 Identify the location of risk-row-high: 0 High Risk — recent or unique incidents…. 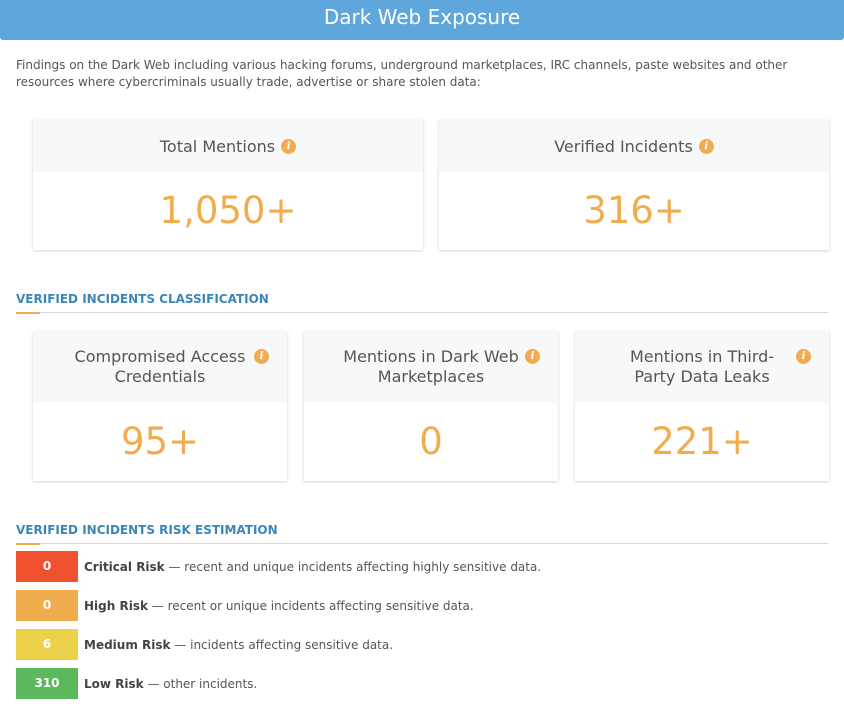
(245, 605).